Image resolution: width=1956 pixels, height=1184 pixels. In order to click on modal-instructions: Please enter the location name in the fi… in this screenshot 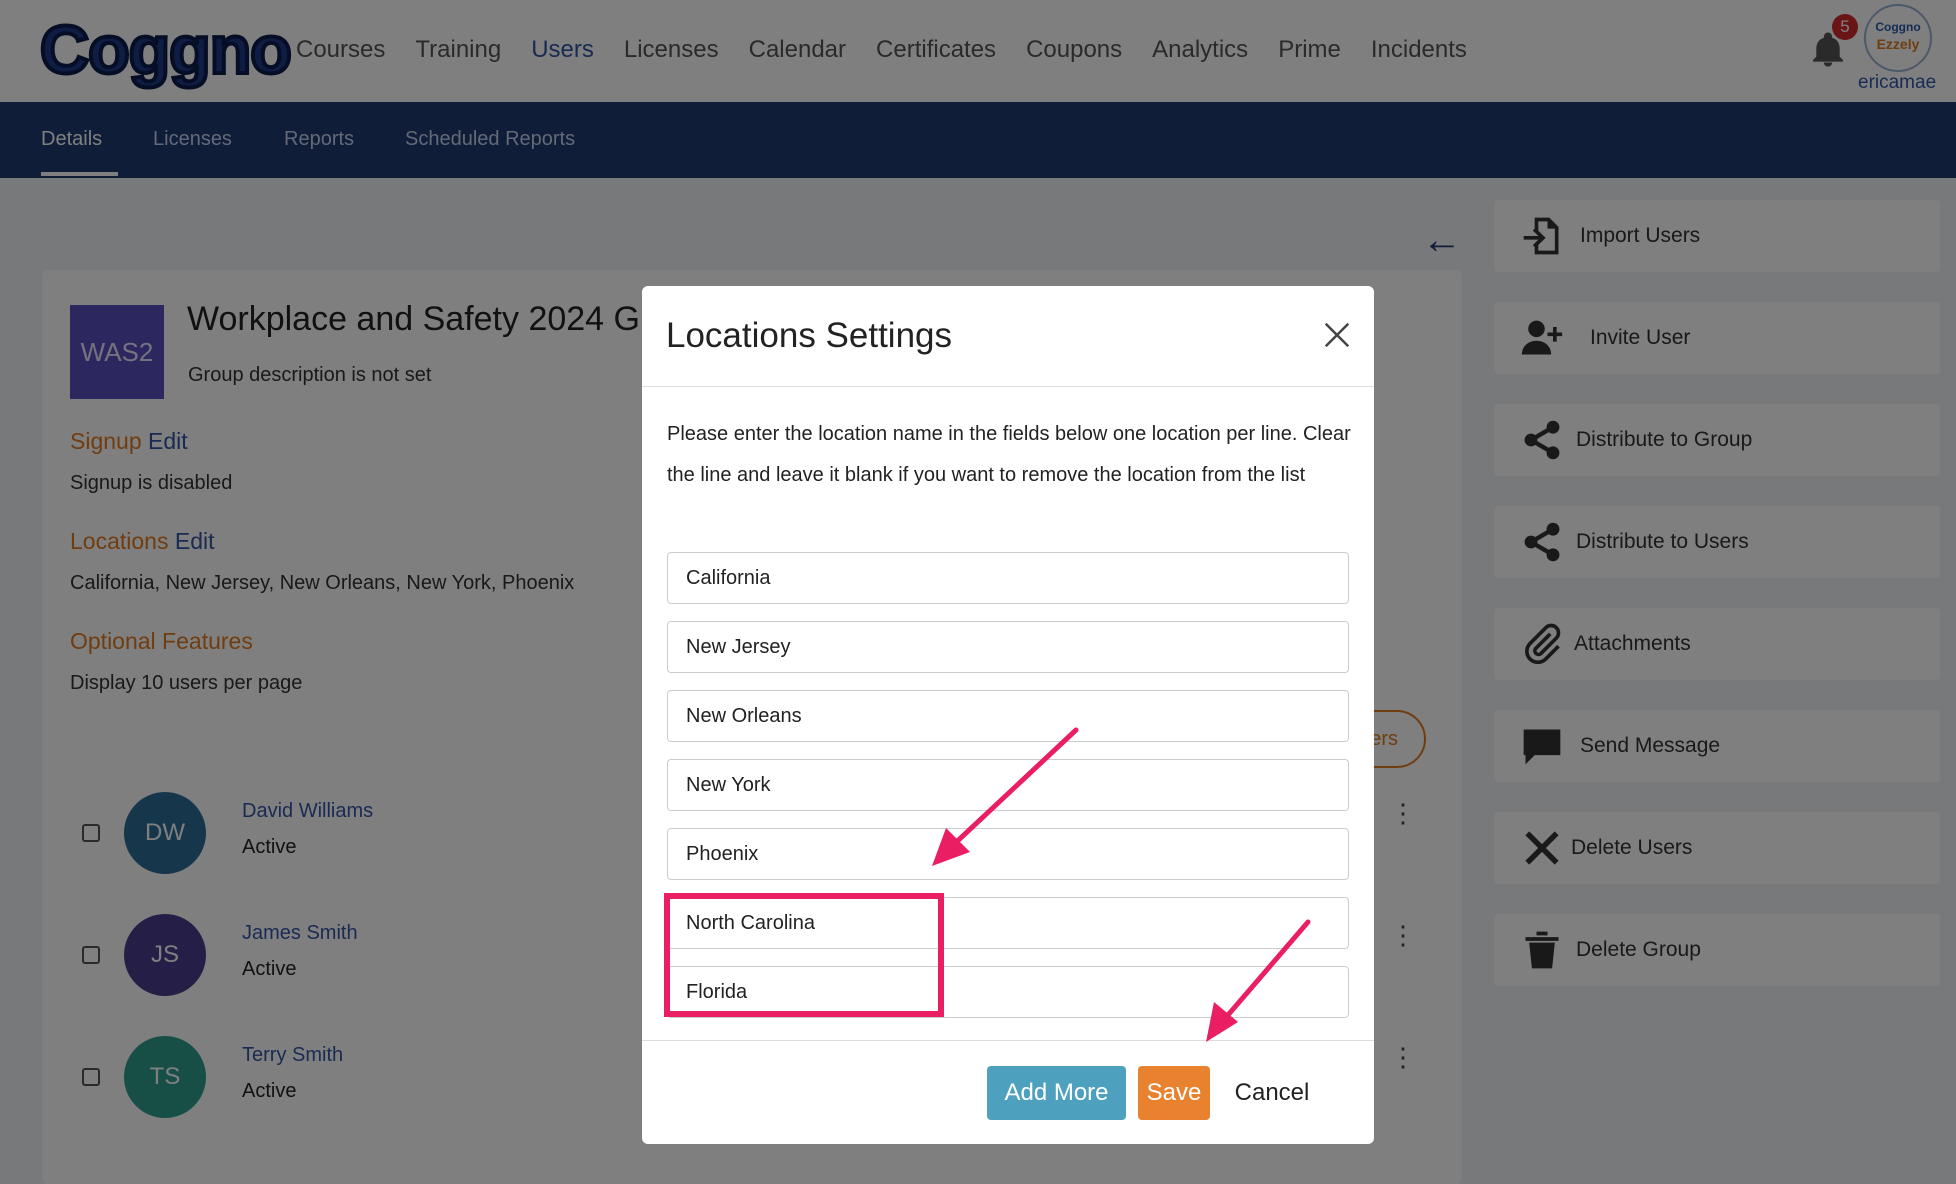, I will do `click(1009, 454)`.